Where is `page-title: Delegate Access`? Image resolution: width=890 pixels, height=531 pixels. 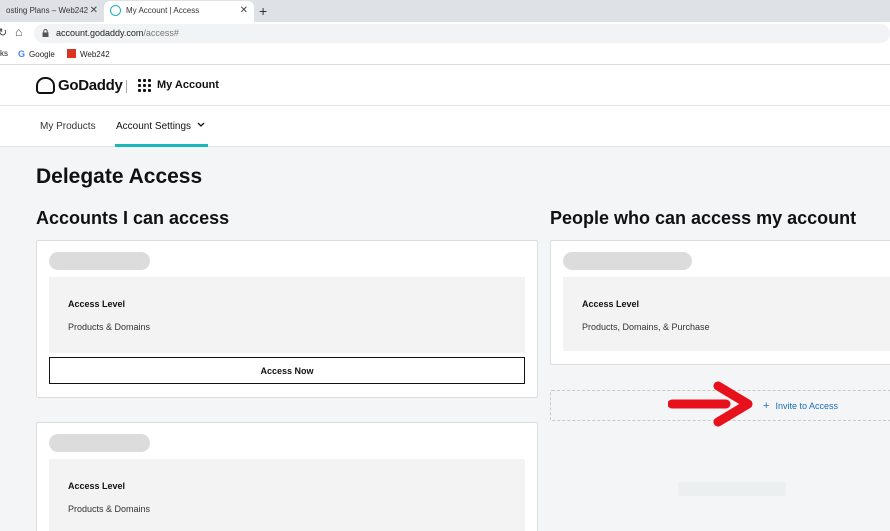 page-title: Delegate Access is located at coordinates (119, 176).